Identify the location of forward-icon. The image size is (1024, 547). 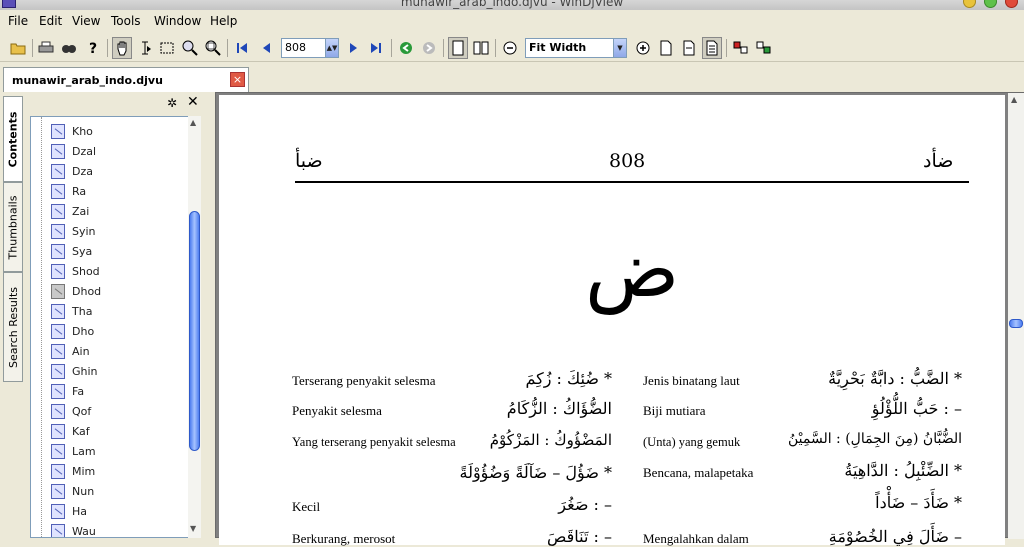
(429, 48).